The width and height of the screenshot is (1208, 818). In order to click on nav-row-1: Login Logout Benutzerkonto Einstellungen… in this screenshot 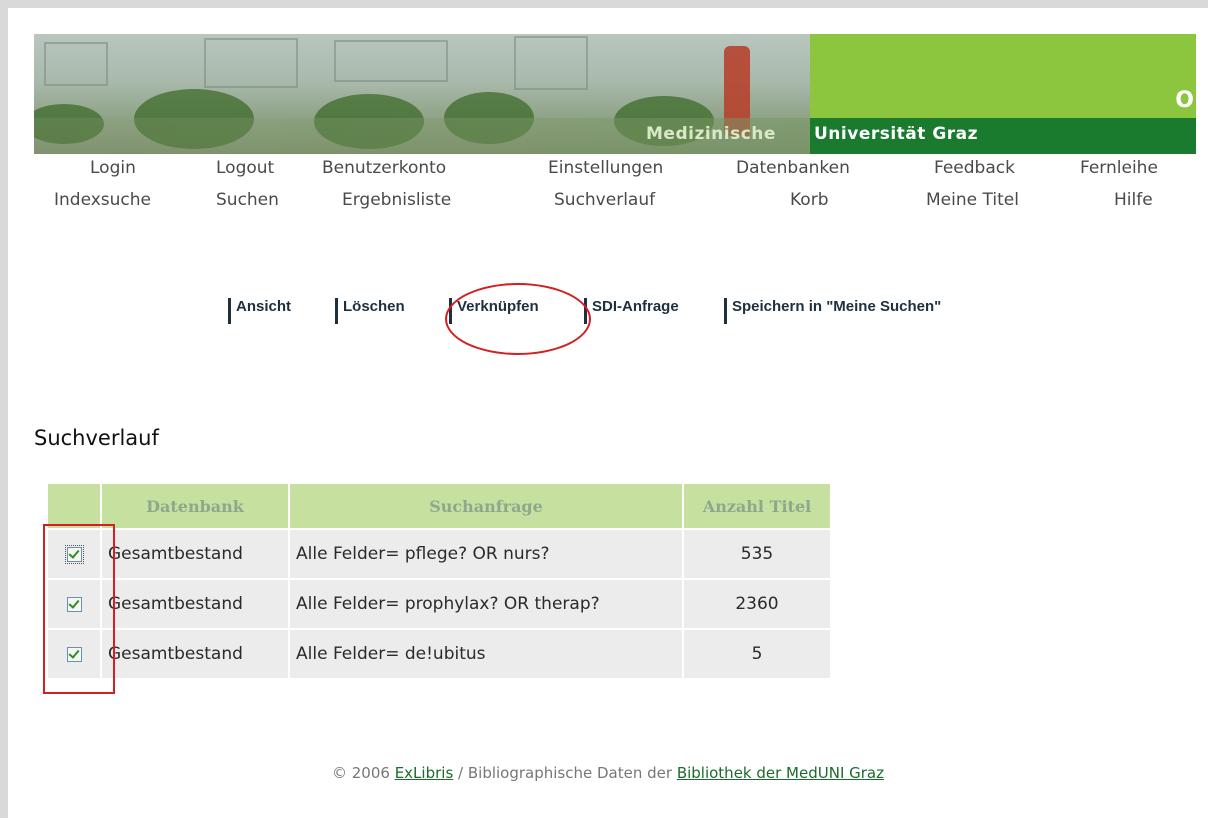, I will do `click(608, 171)`.